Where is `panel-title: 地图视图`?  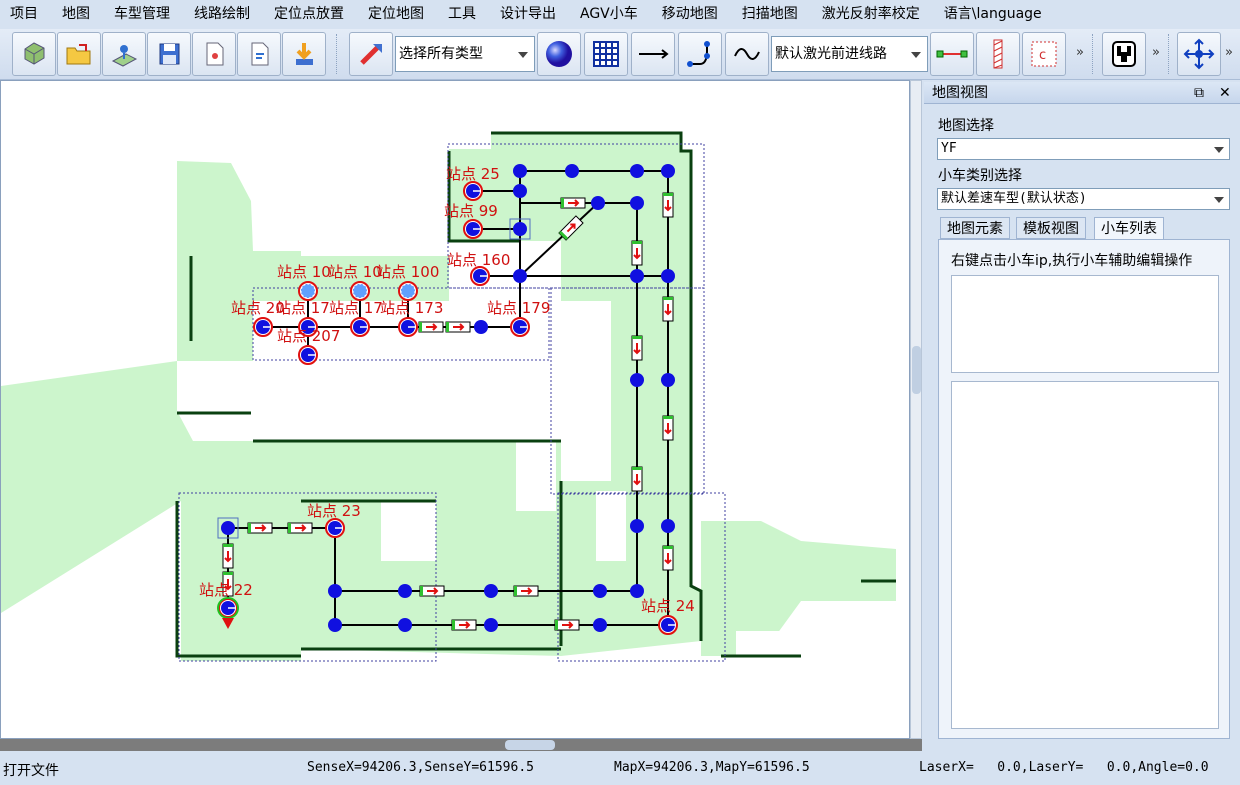 panel-title: 地图视图 is located at coordinates (960, 93).